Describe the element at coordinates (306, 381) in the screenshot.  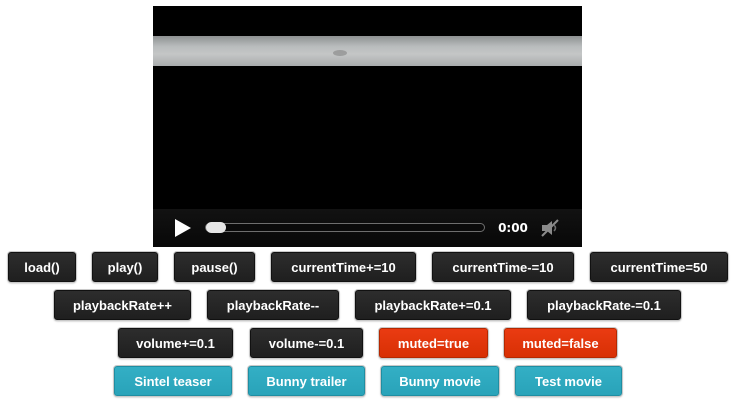
I see `bunny-trailer-button: Bunny trailer` at that location.